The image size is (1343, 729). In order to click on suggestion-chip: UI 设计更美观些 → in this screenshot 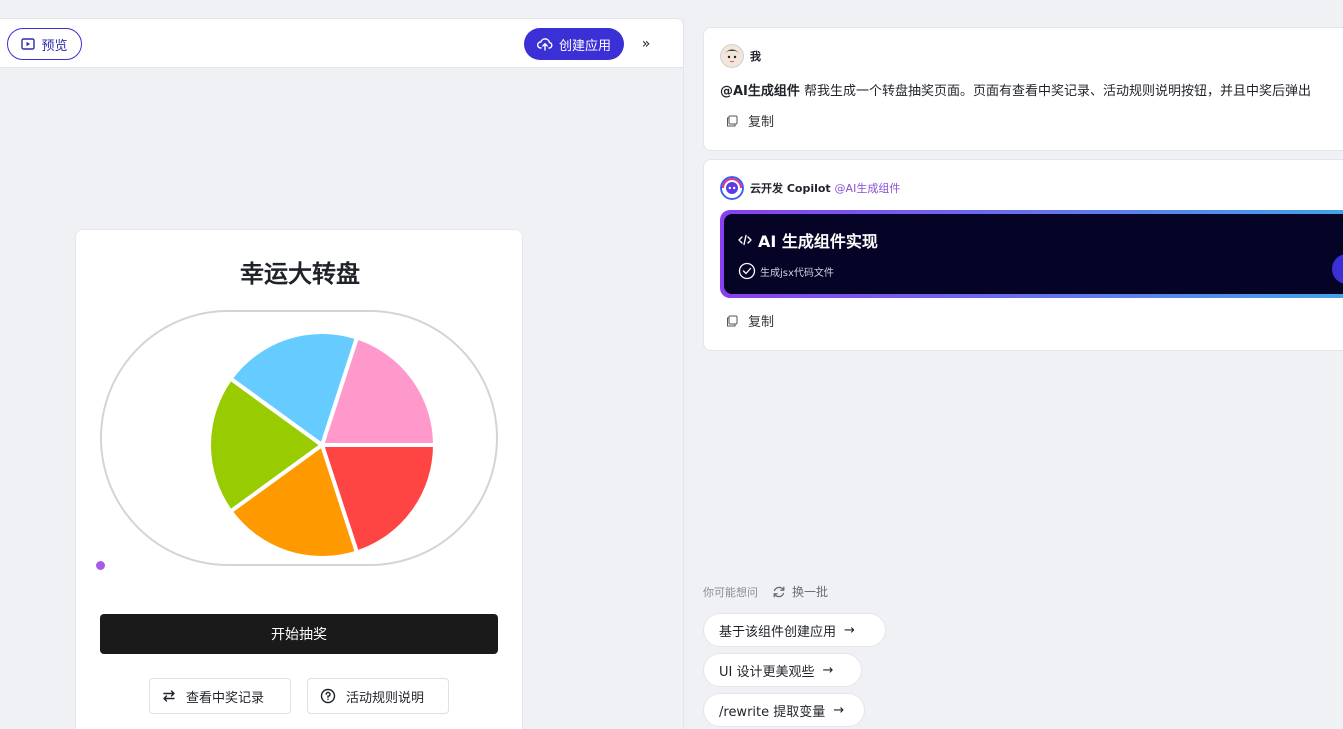, I will do `click(782, 670)`.